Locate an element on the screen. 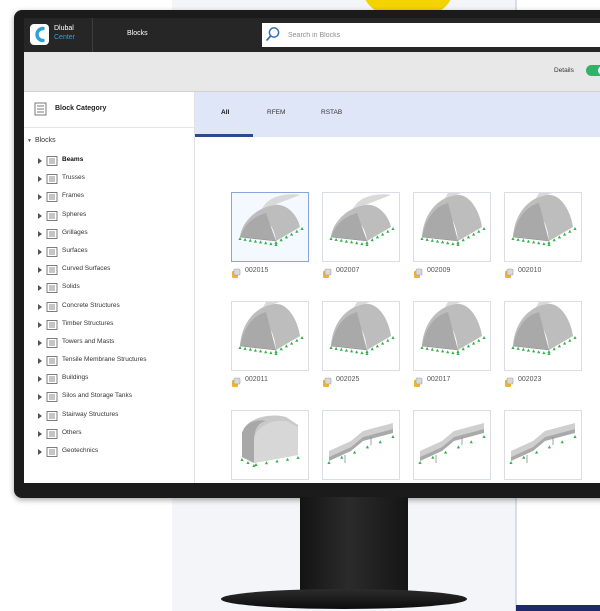 The width and height of the screenshot is (600, 611). tree-item: Spheres is located at coordinates (109, 217).